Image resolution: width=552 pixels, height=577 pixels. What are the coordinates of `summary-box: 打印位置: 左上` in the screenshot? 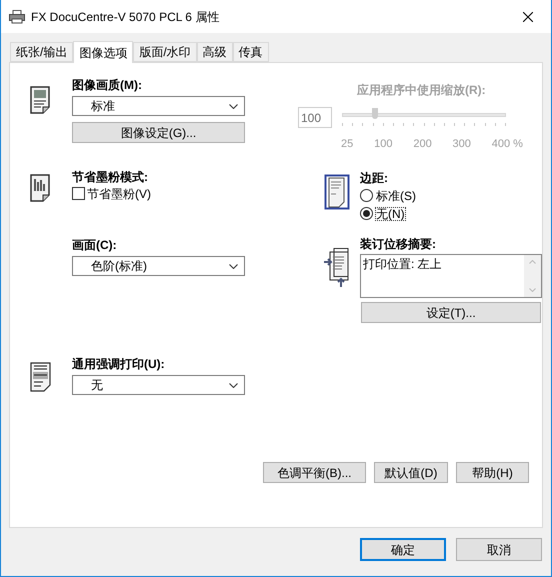 It's located at (451, 276).